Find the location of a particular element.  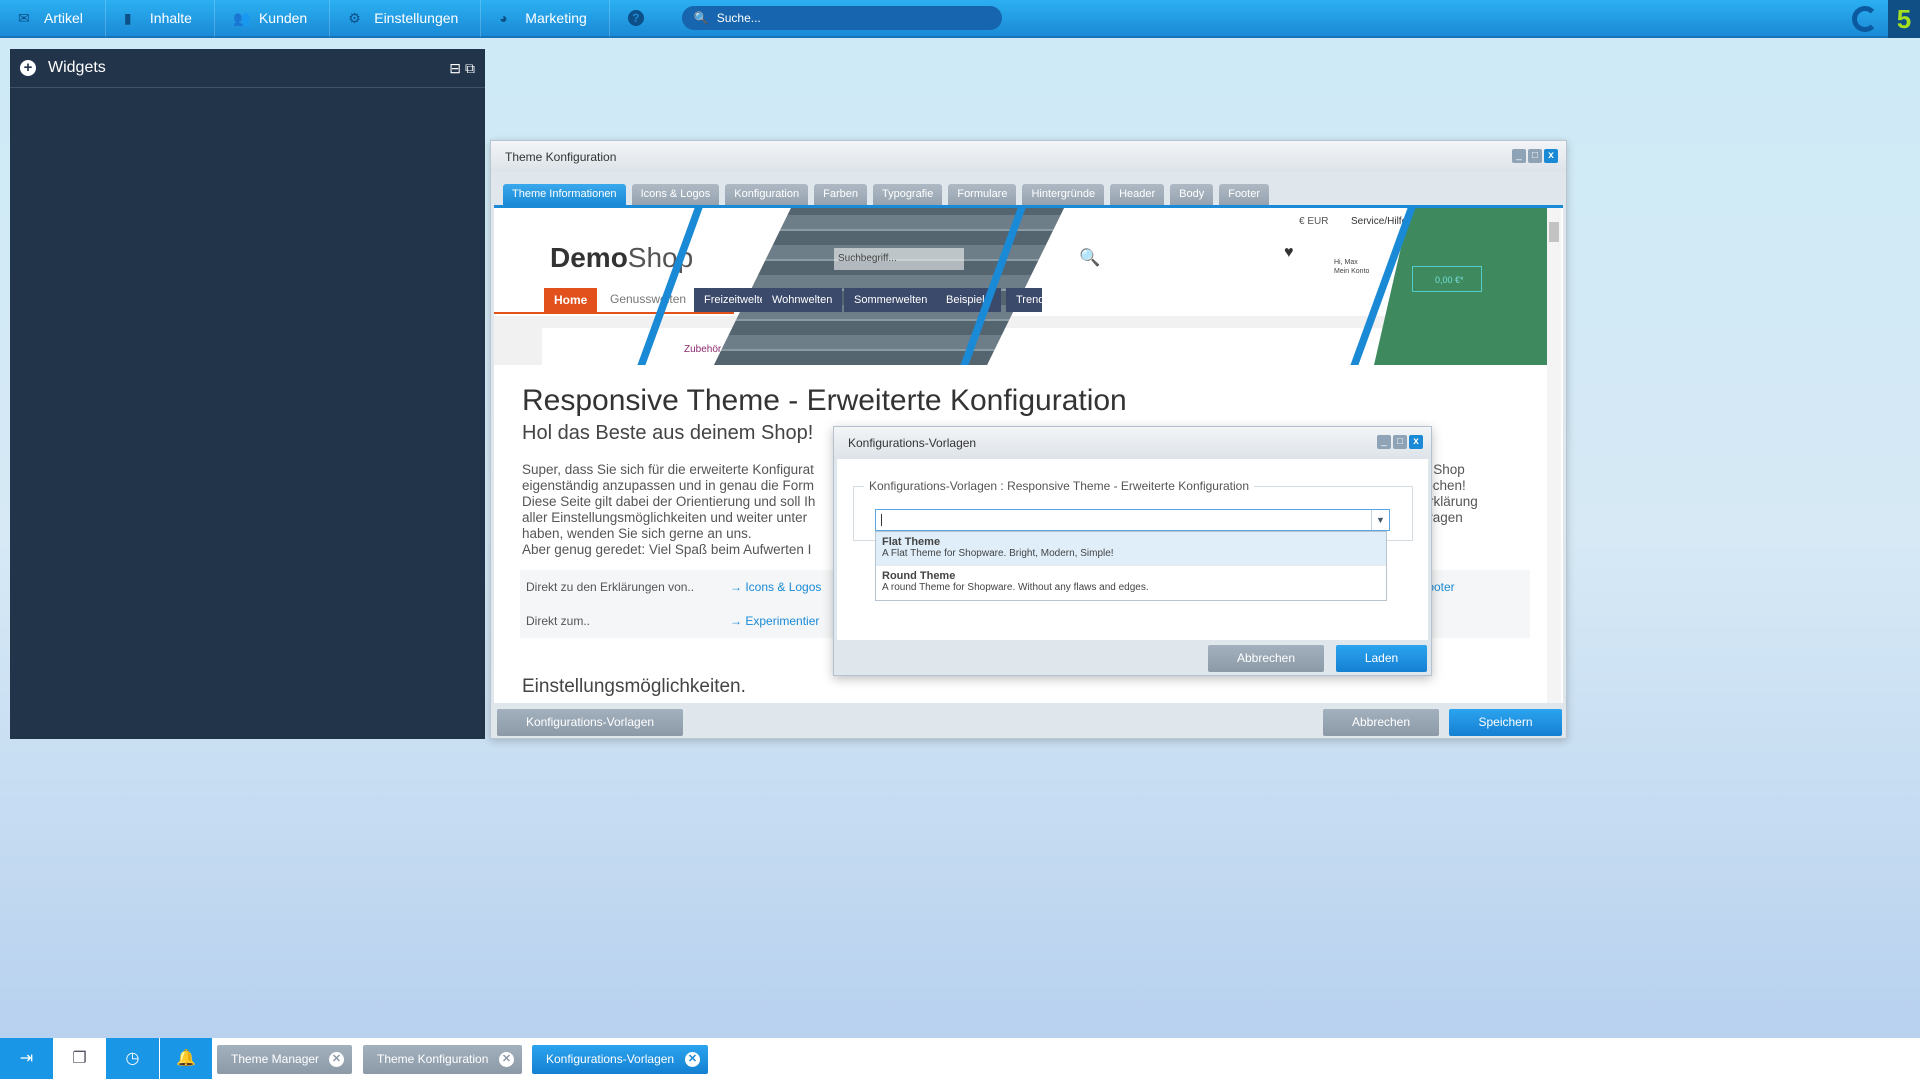

link-icons-logos: → Icons & Logos is located at coordinates (775, 587).